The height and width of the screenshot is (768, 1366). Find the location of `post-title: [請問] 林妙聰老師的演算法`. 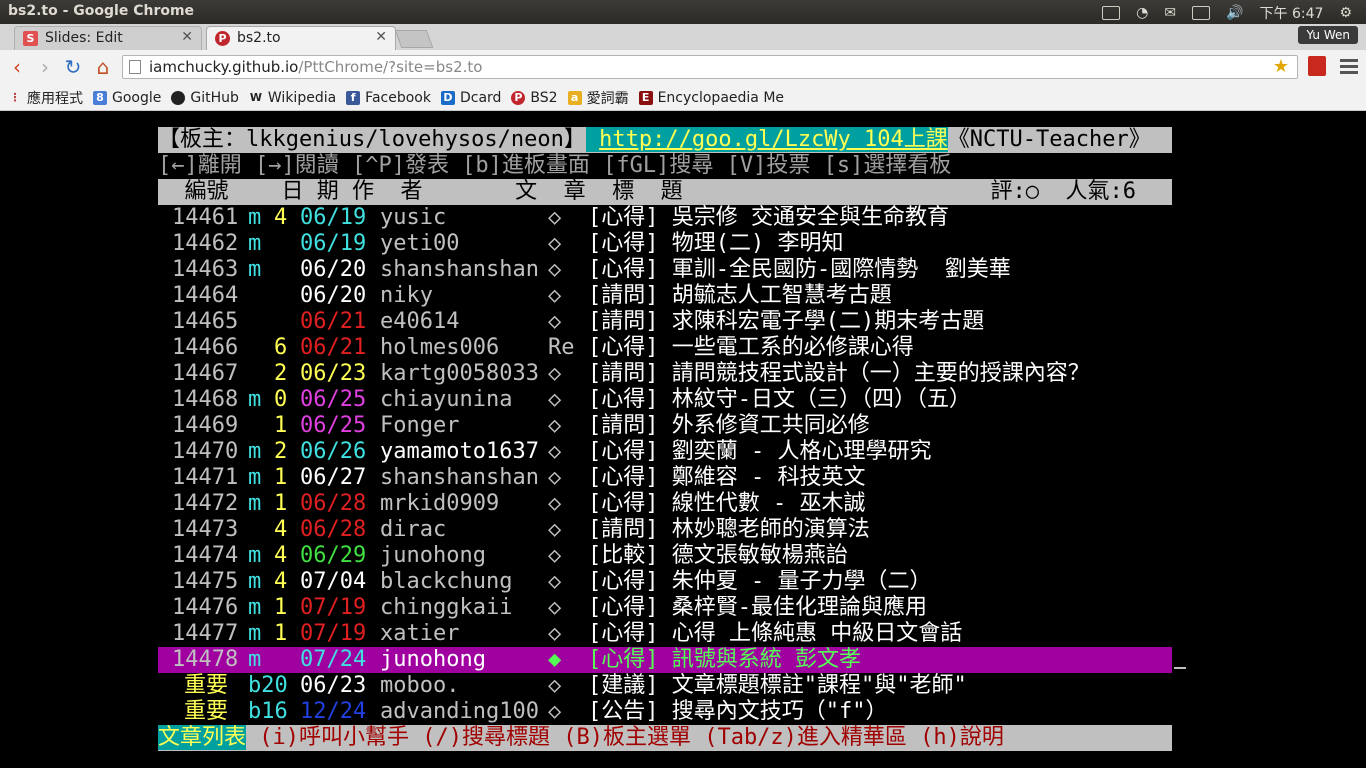

post-title: [請問] 林妙聰老師的演算法 is located at coordinates (729, 529).